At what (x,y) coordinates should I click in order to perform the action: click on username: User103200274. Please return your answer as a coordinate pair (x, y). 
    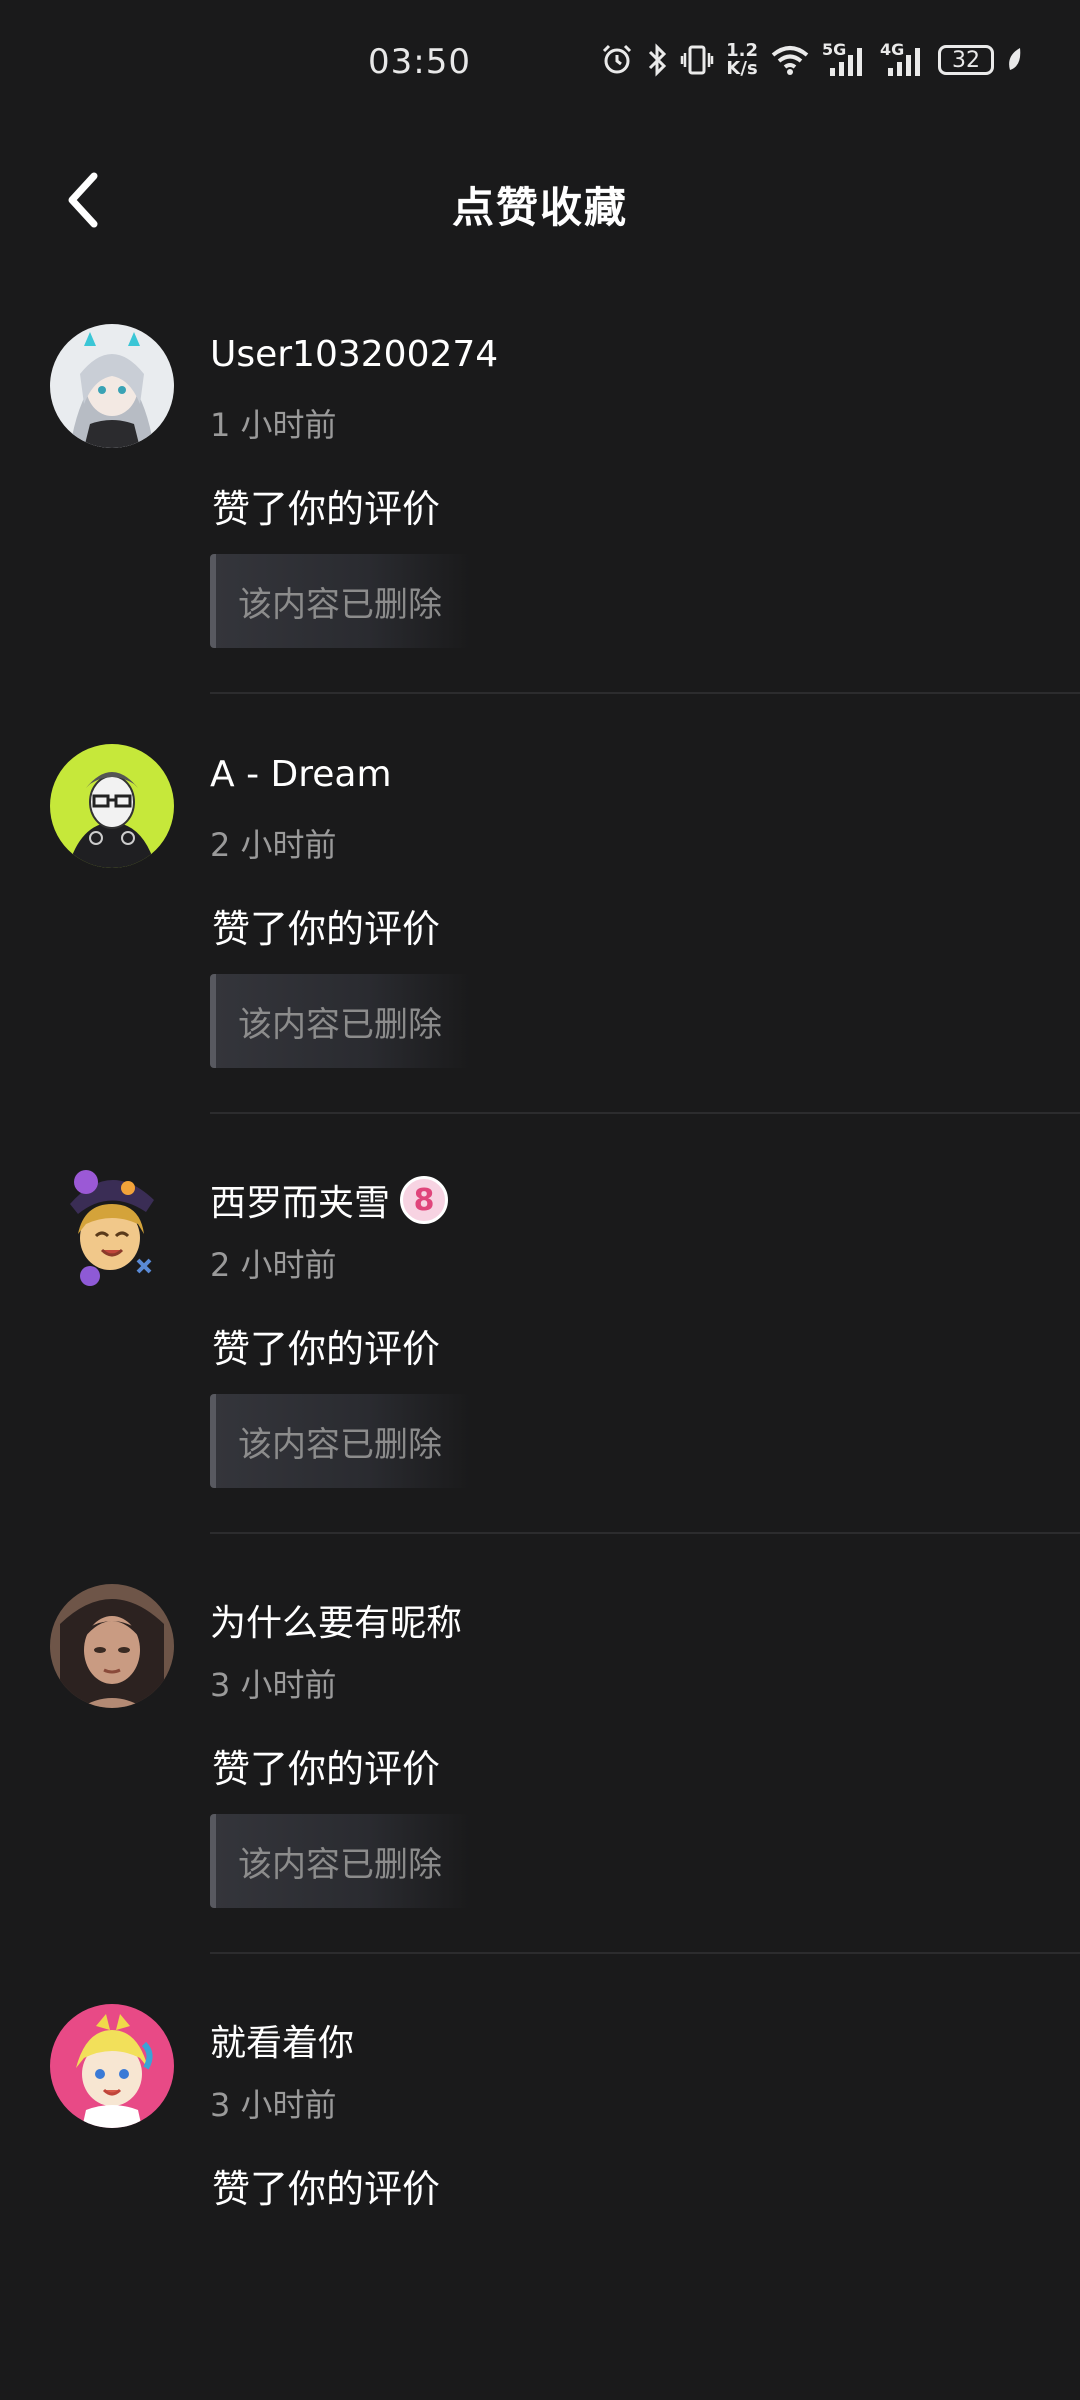
    Looking at the image, I should click on (354, 354).